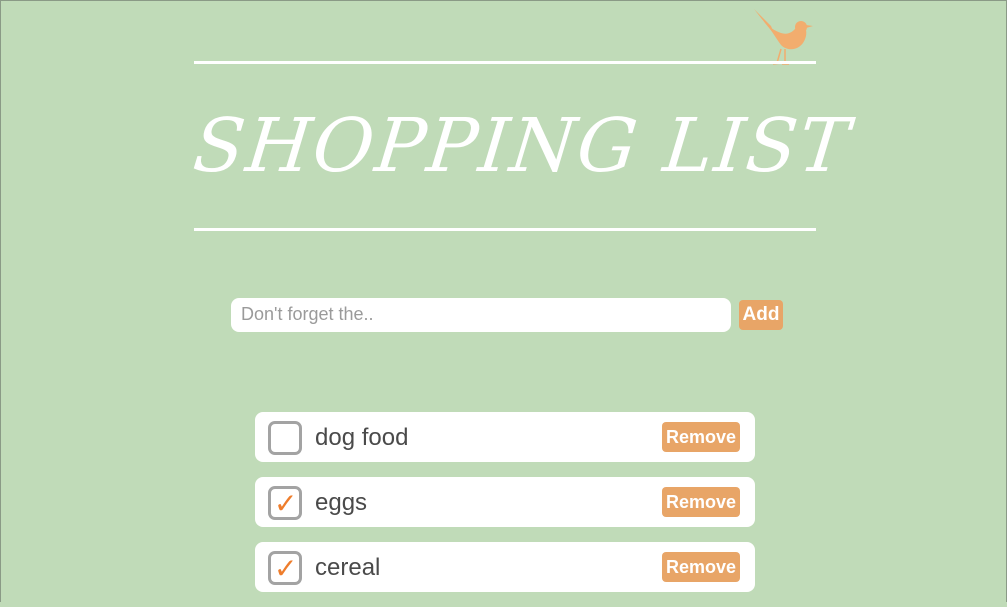 The image size is (1007, 607). I want to click on item-checkbox, so click(285, 438).